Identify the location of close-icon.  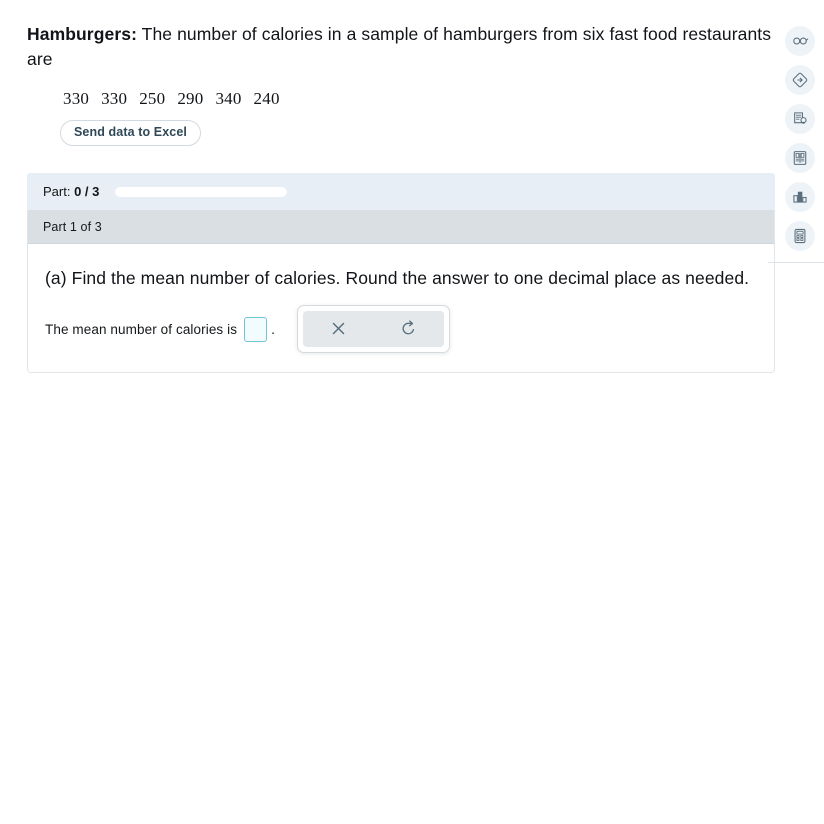
(338, 328).